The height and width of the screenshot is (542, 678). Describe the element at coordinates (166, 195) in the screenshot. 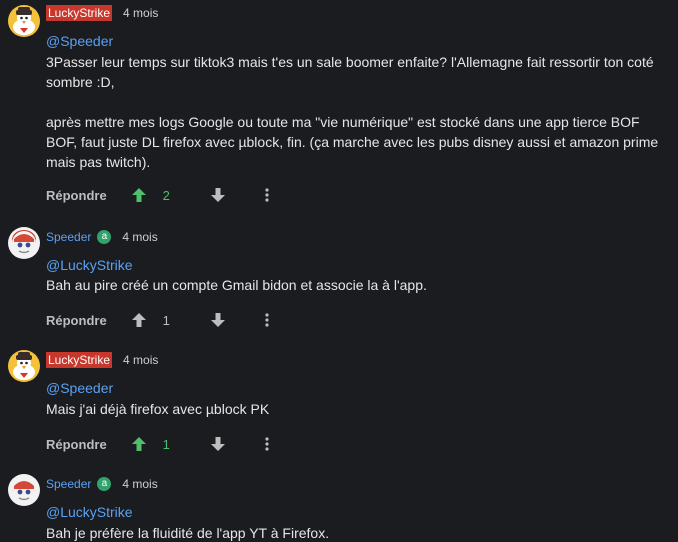

I see `like-count: 2` at that location.